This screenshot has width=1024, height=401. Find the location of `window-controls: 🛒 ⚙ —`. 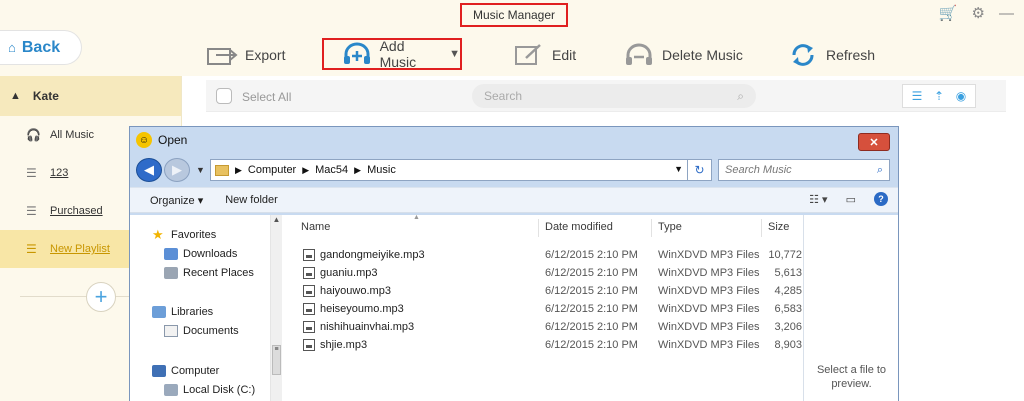

window-controls: 🛒 ⚙ — is located at coordinates (976, 13).